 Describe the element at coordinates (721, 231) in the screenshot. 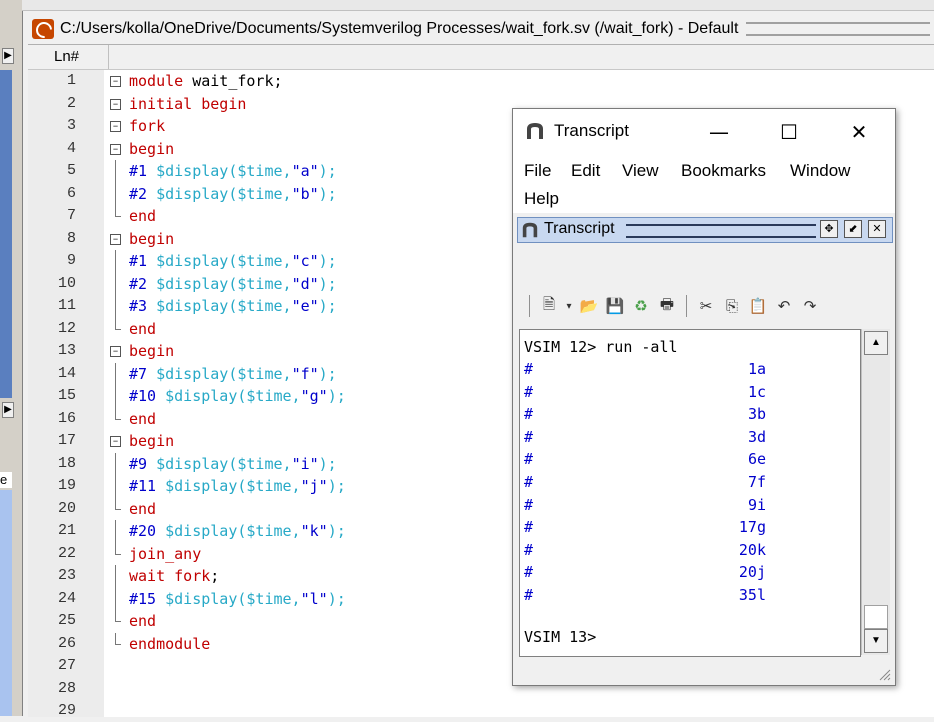

I see `dock-grip` at that location.